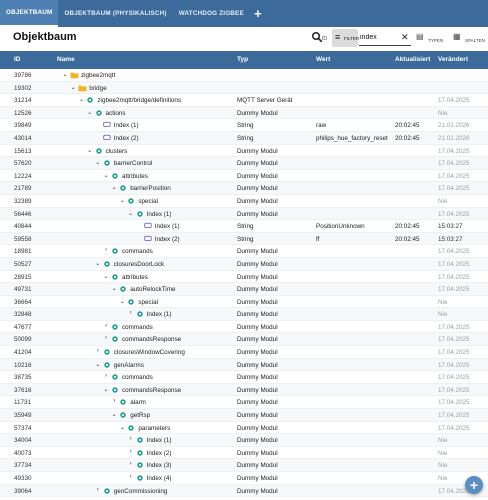 The image size is (488, 500). What do you see at coordinates (244, 75) in the screenshot?
I see `table-row: 39786 ⌄ zigbee2mqtt` at bounding box center [244, 75].